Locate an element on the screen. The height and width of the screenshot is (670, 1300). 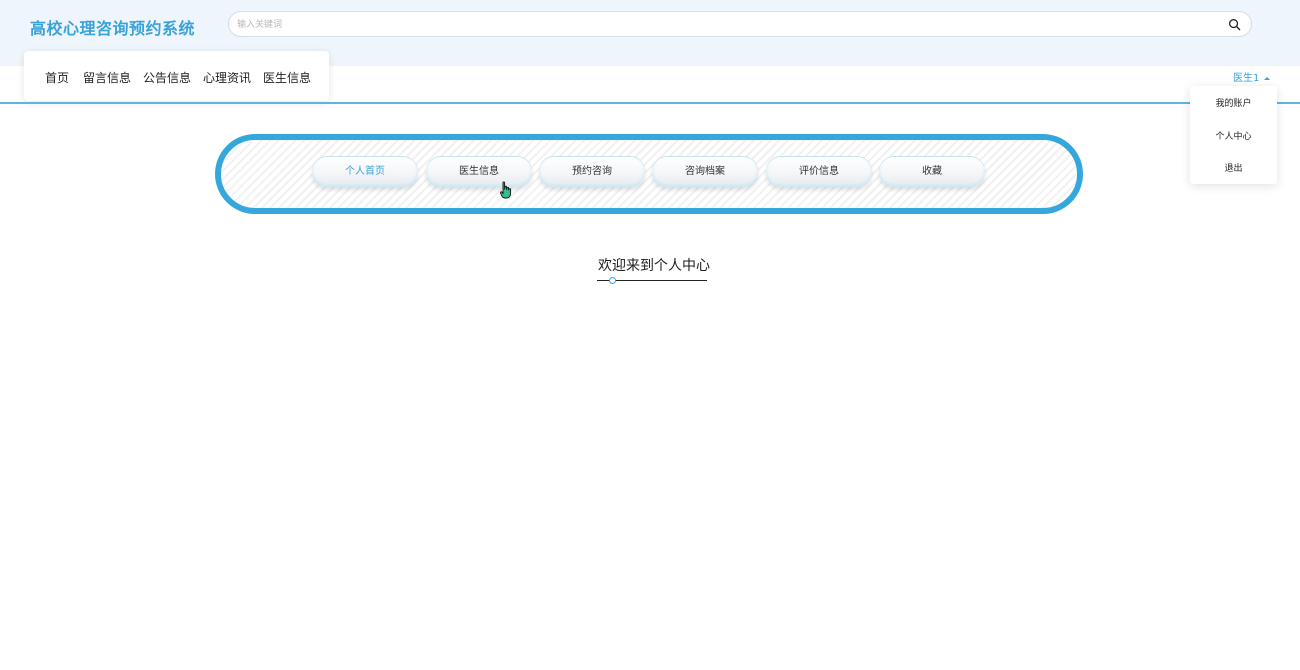
user-menu-toggle: 医生1 is located at coordinates (1252, 76).